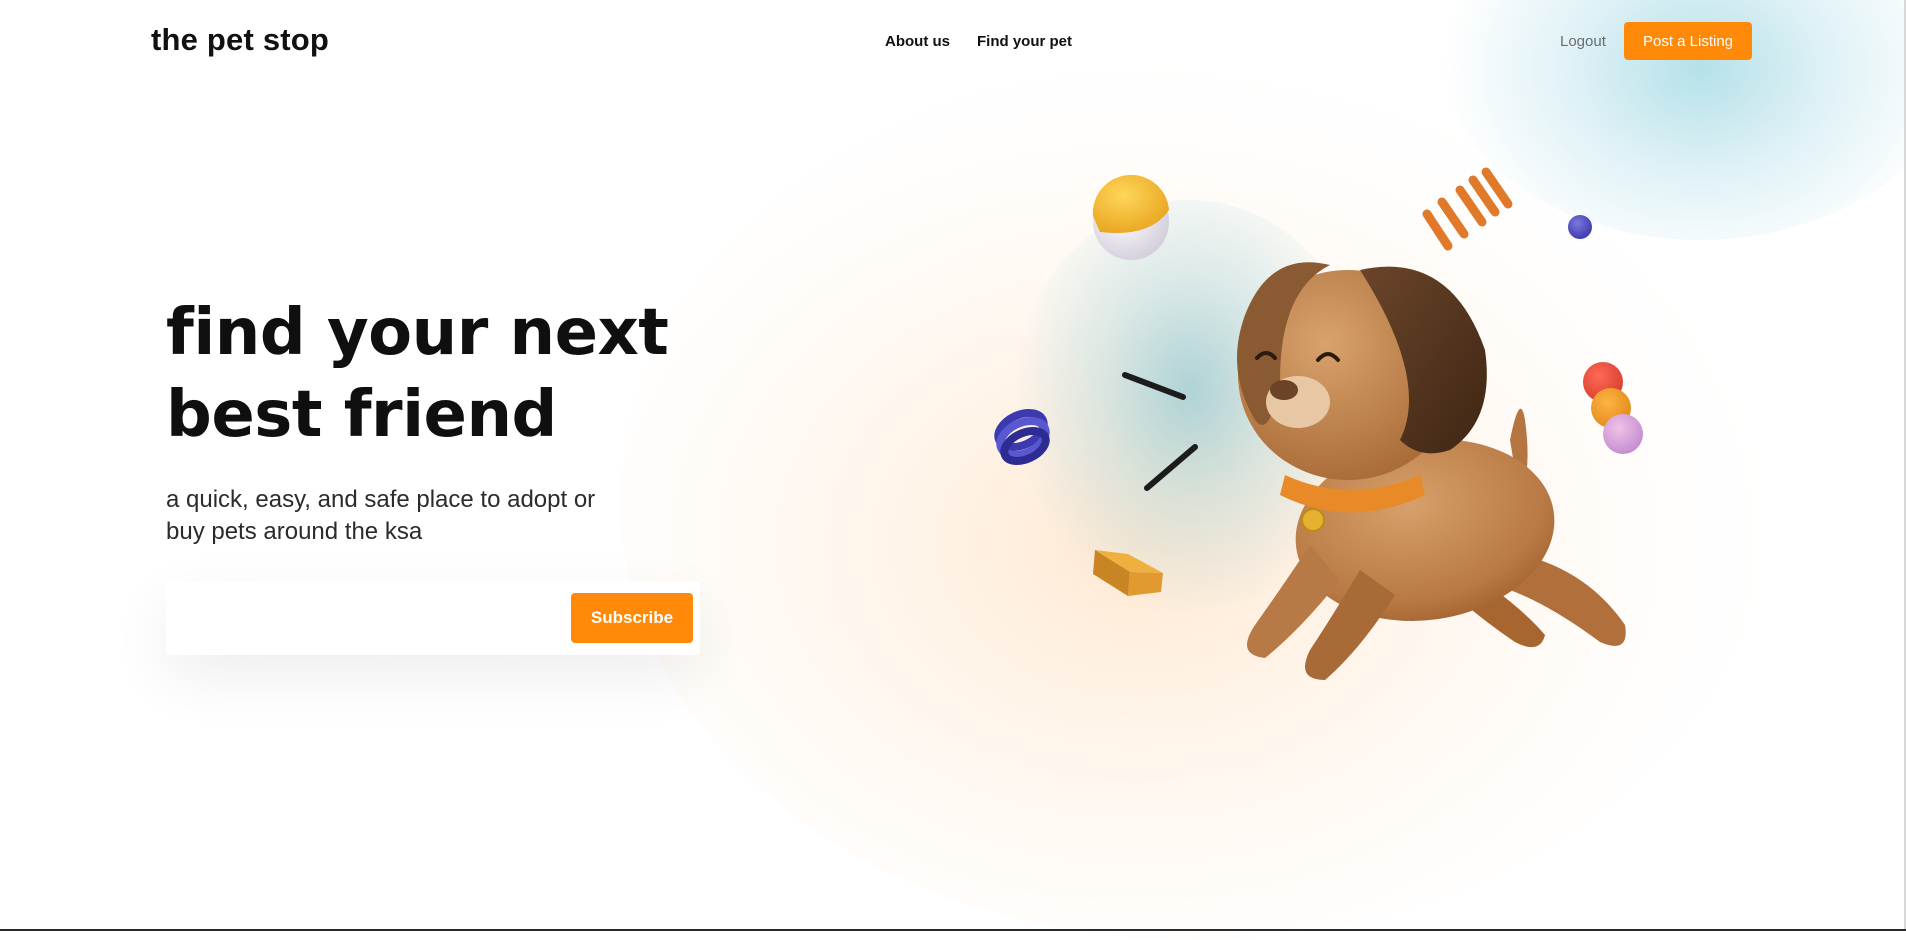 The width and height of the screenshot is (1906, 940). Describe the element at coordinates (1467, 209) in the screenshot. I see `spring-icon` at that location.